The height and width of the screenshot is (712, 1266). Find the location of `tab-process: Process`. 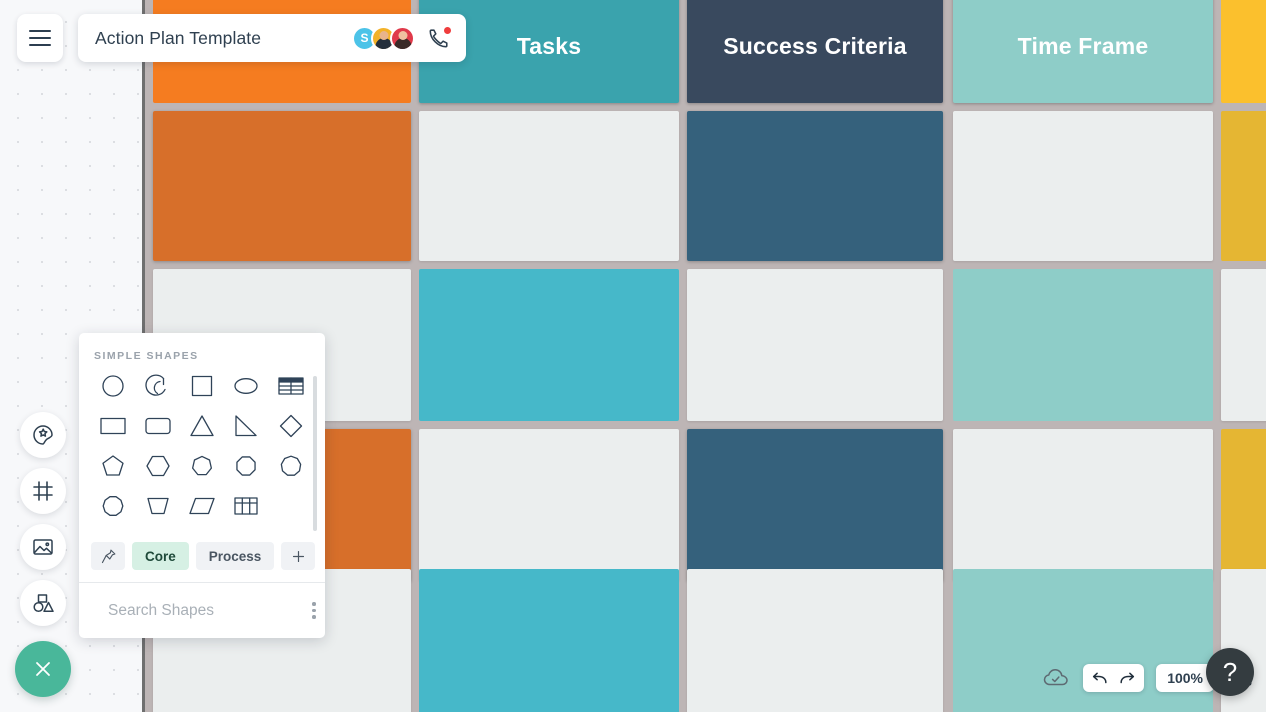

tab-process: Process is located at coordinates (235, 556).